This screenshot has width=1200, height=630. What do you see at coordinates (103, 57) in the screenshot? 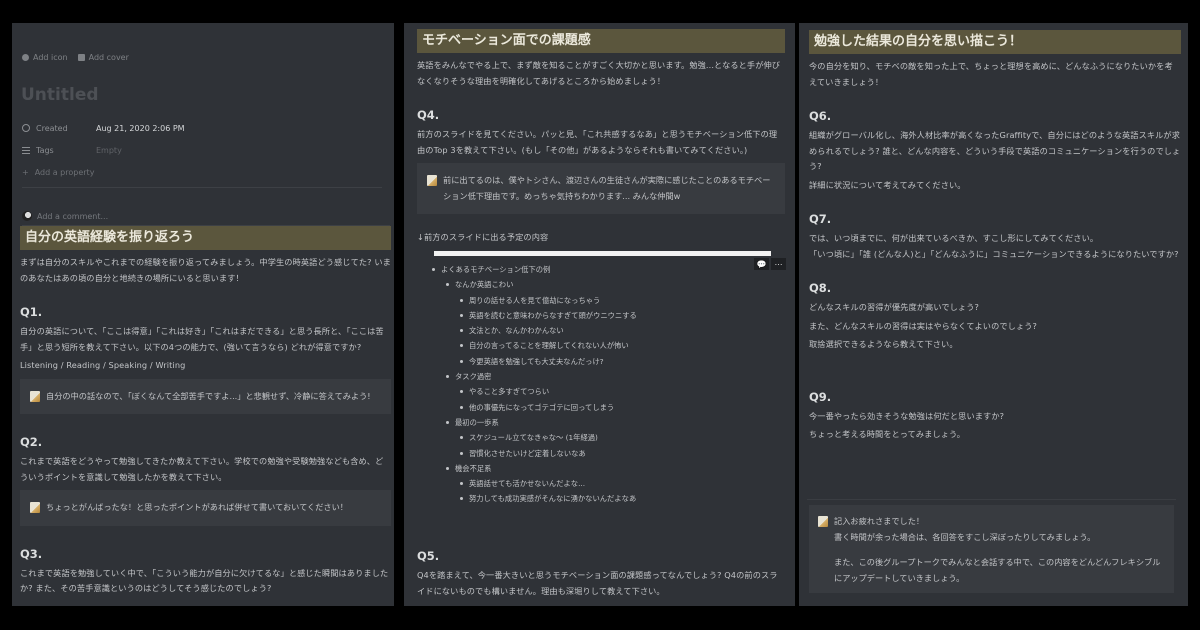
I see `add-cover-button: Add cover` at bounding box center [103, 57].